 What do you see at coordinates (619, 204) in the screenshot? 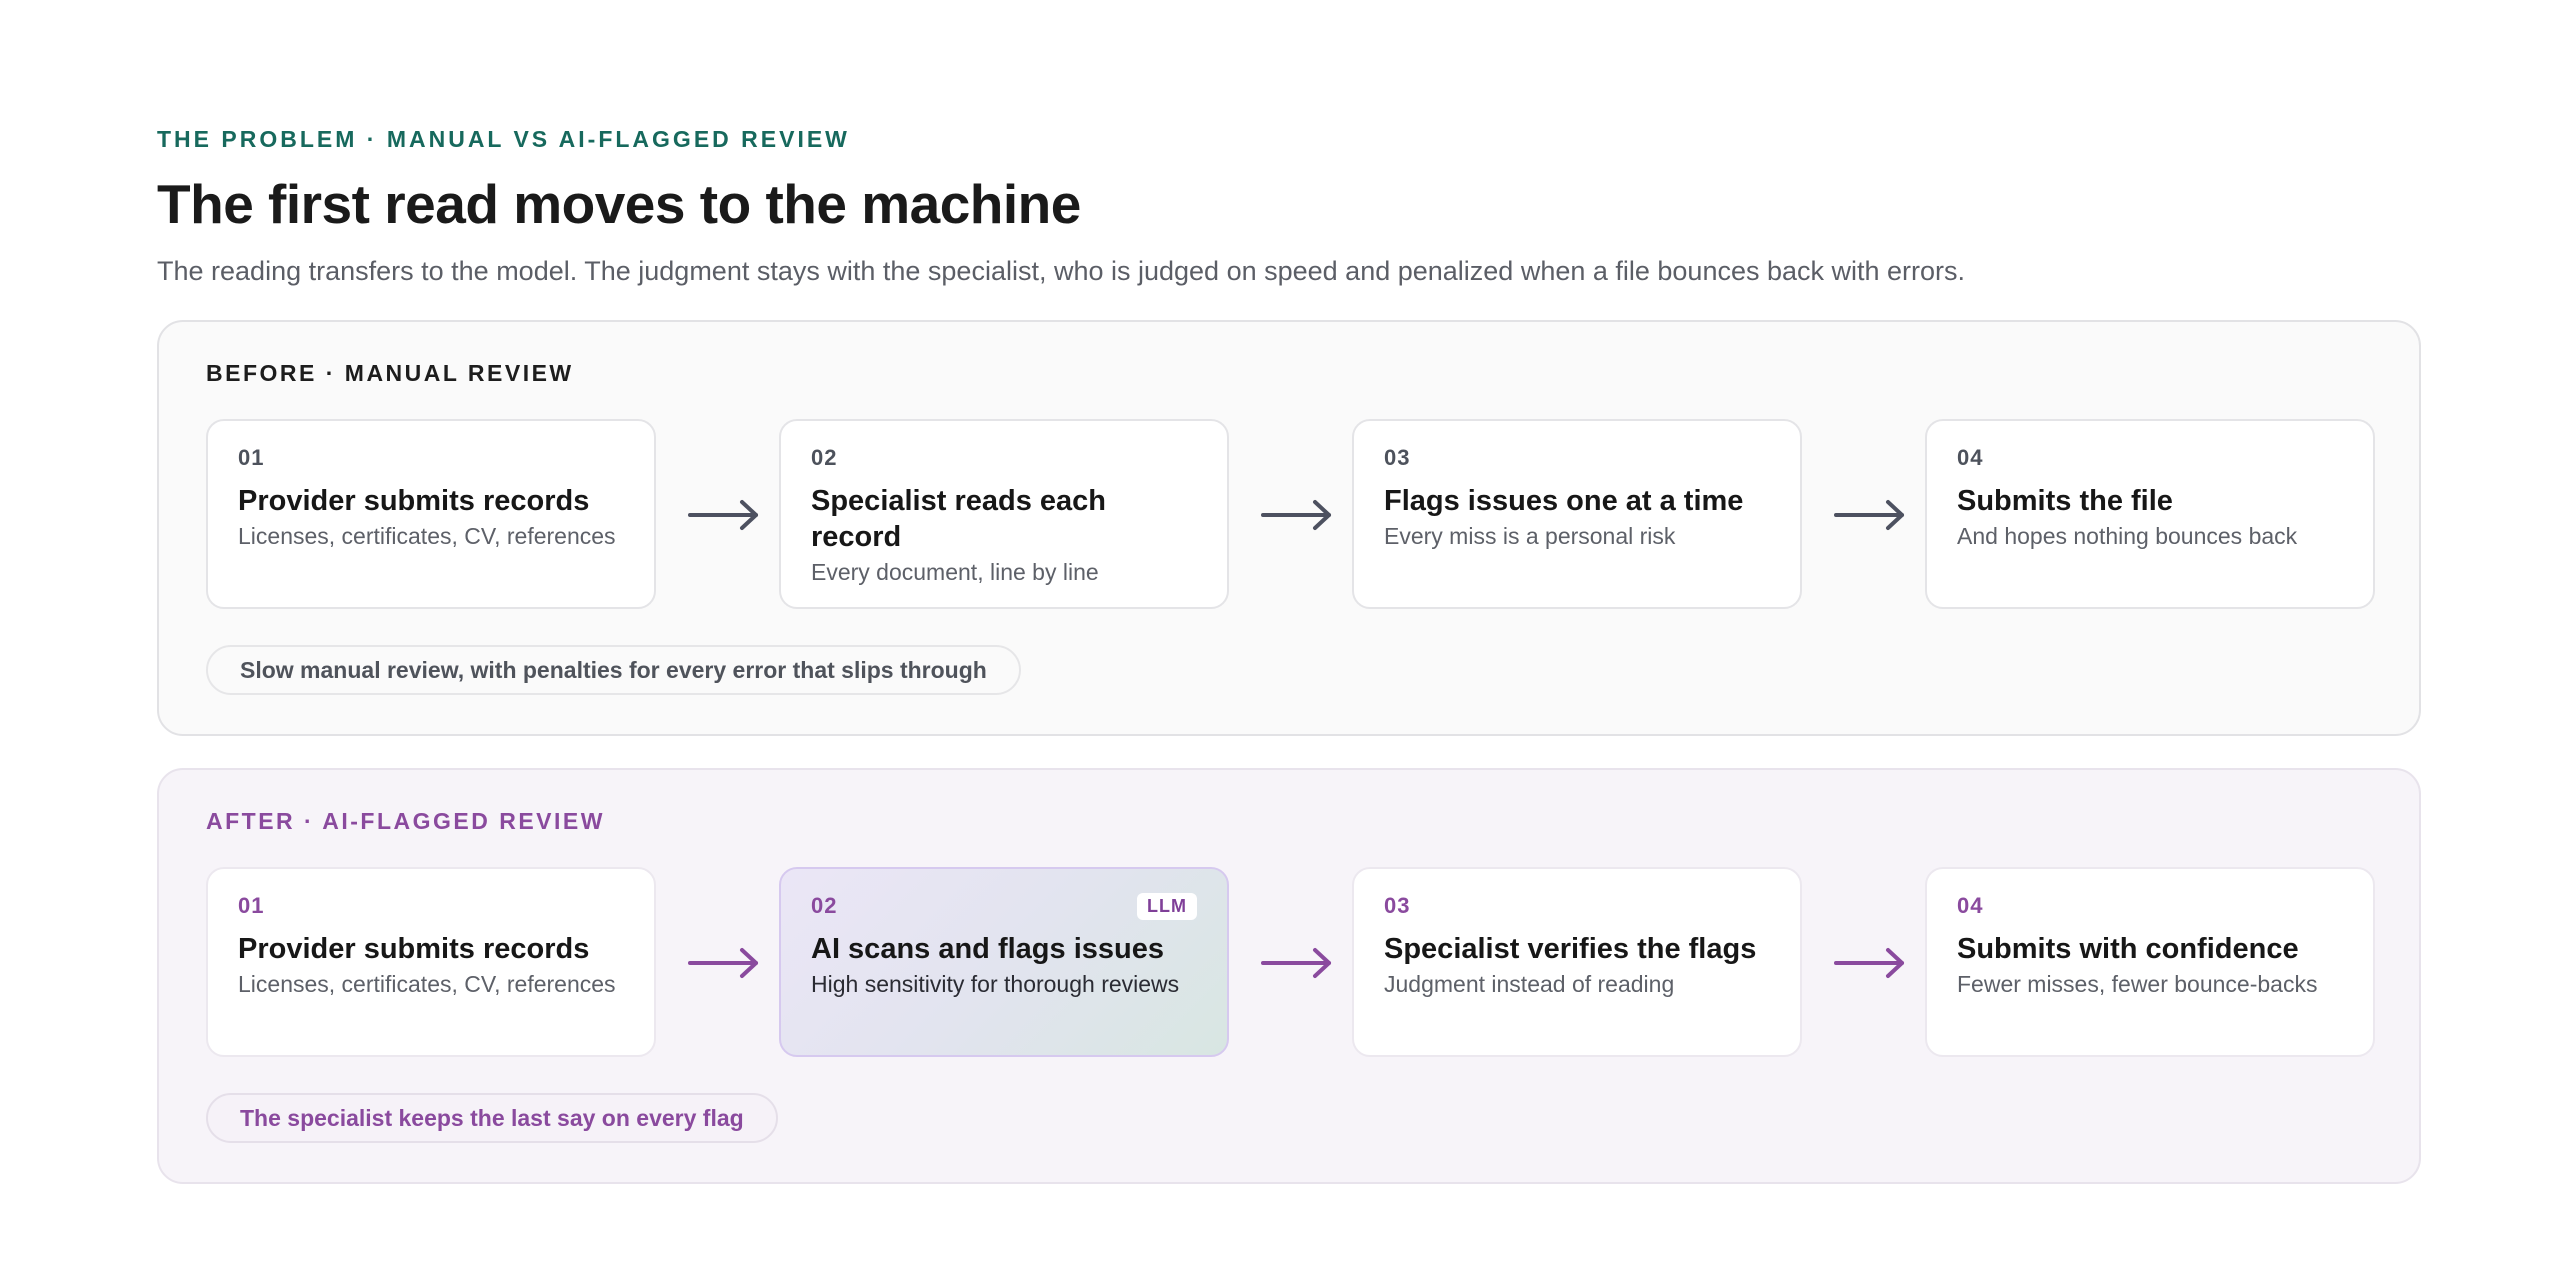
I see `page-title: The first read moves to the machine` at bounding box center [619, 204].